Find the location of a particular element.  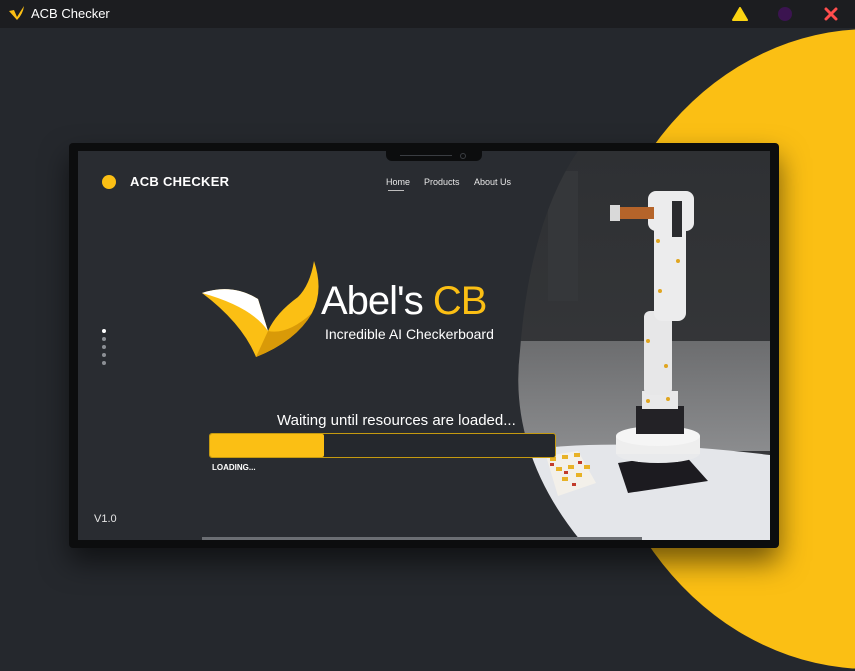

maximize-button is located at coordinates (785, 14).